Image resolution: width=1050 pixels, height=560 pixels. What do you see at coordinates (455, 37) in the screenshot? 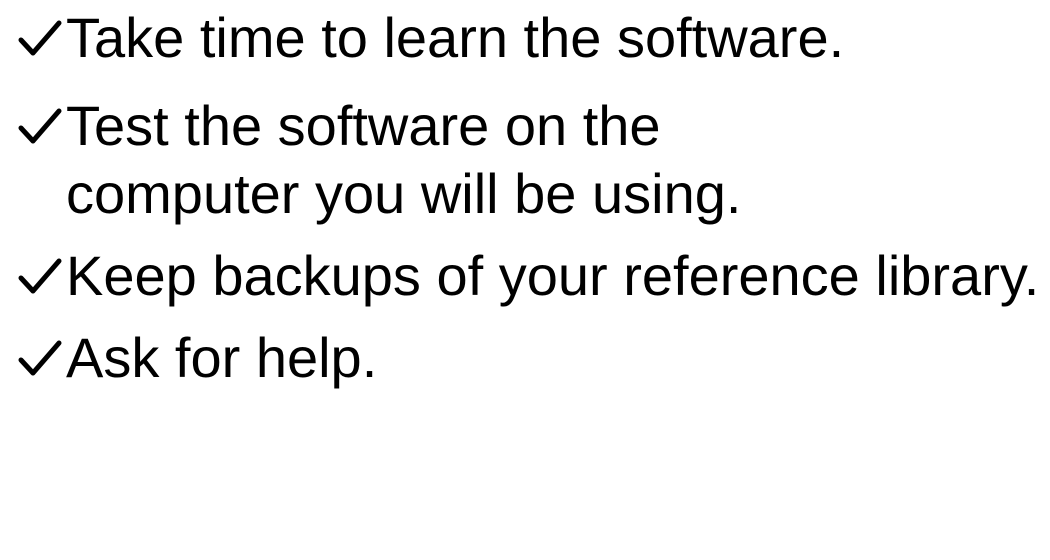
I see `checklist-item-text: Take time to learn the software.` at bounding box center [455, 37].